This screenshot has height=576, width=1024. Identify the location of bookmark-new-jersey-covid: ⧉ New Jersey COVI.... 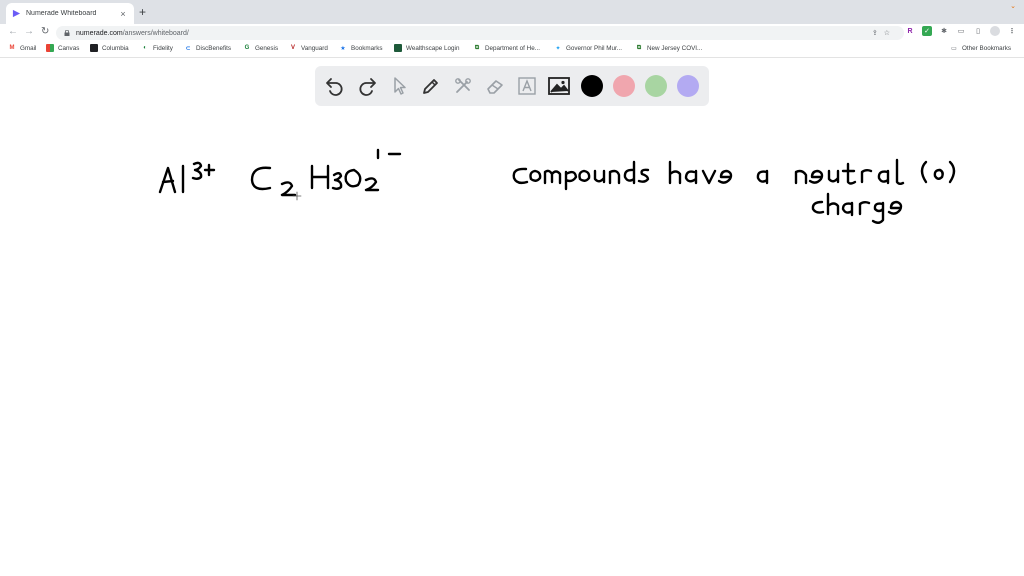
(668, 48).